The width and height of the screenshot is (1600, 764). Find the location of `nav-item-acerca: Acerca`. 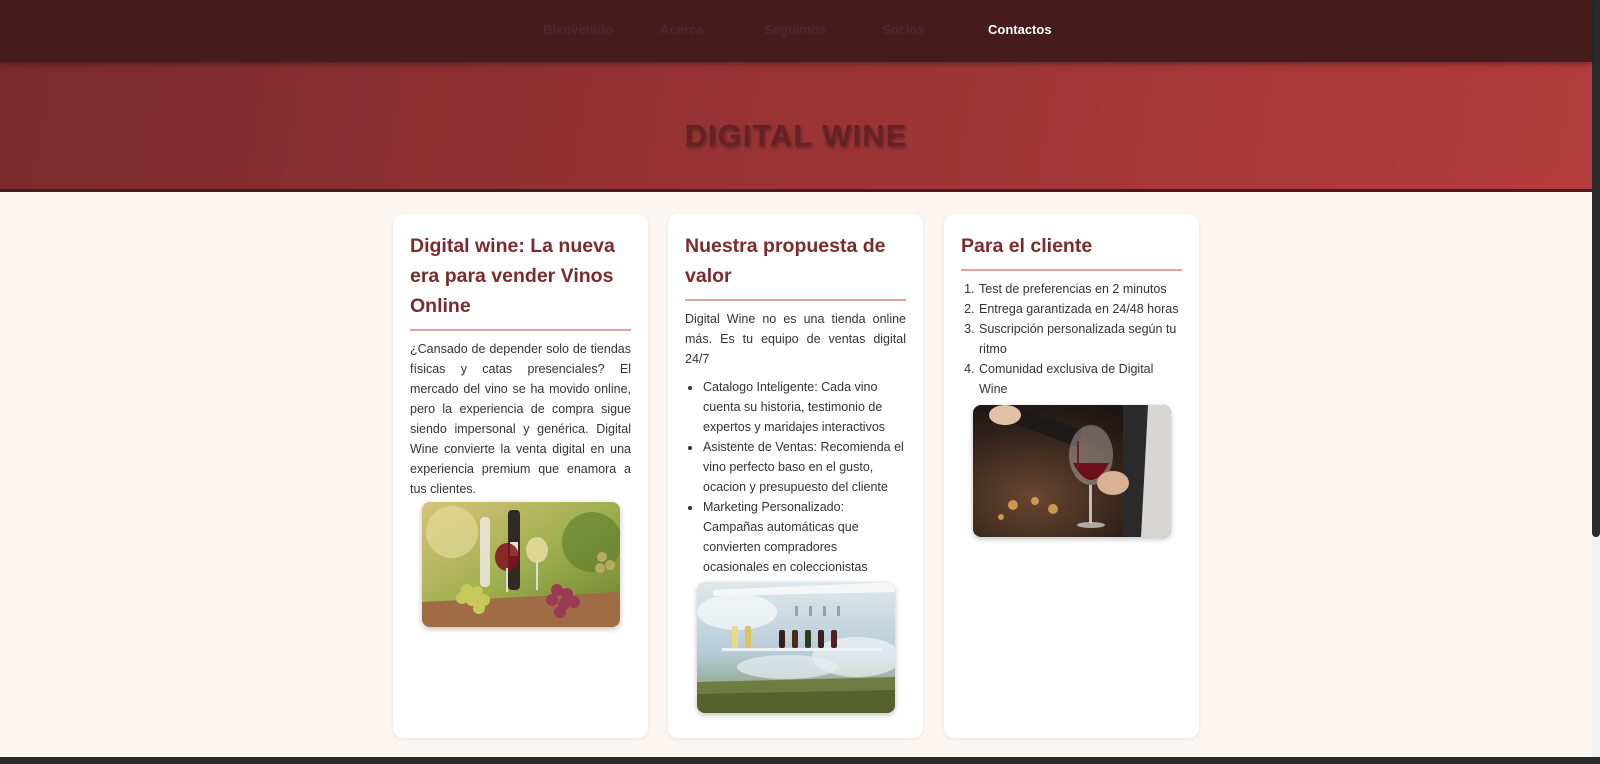

nav-item-acerca: Acerca is located at coordinates (681, 29).